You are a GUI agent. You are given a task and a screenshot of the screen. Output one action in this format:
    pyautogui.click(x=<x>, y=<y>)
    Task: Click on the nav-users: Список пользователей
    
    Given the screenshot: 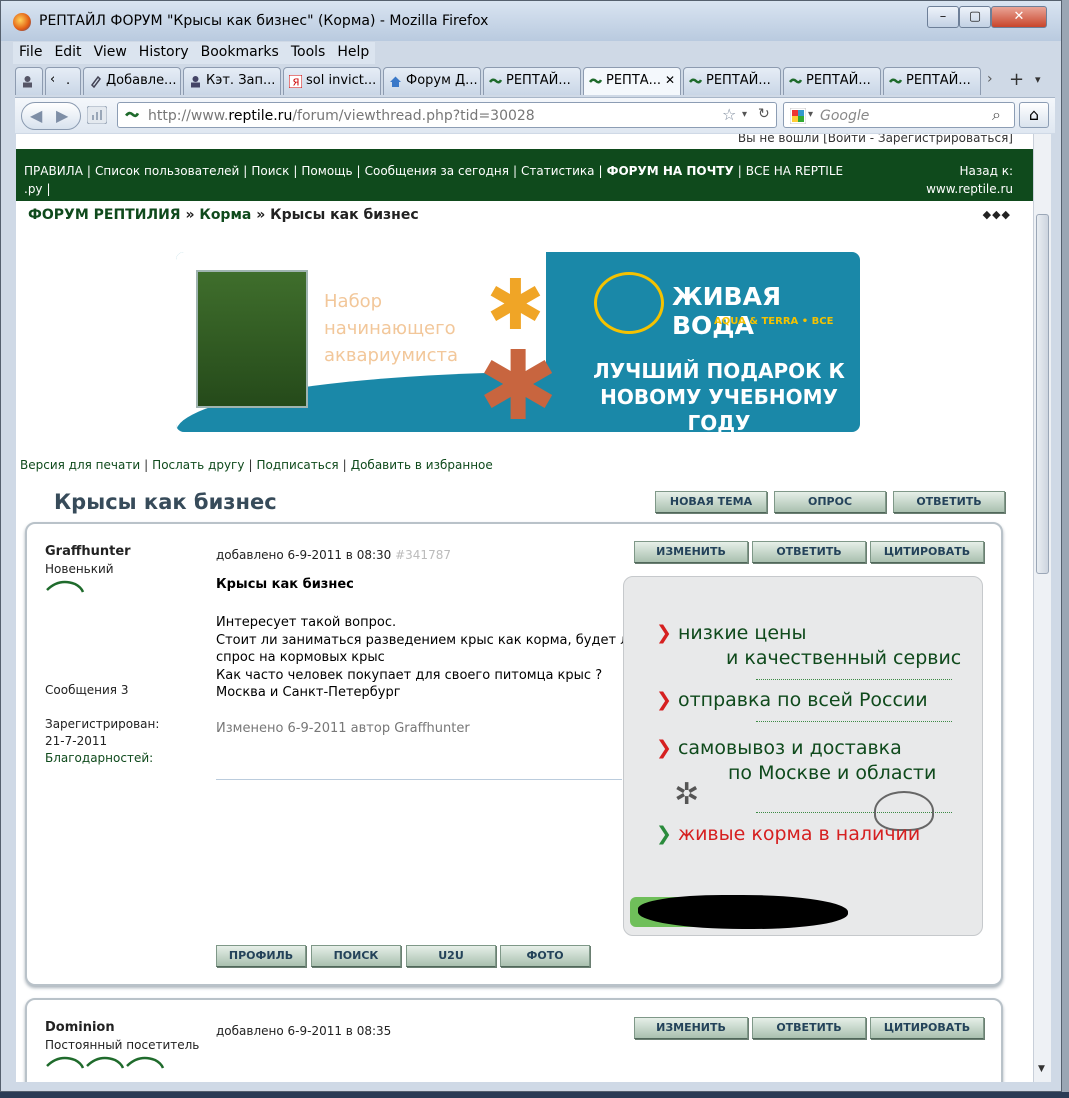 What is the action you would take?
    pyautogui.click(x=167, y=171)
    